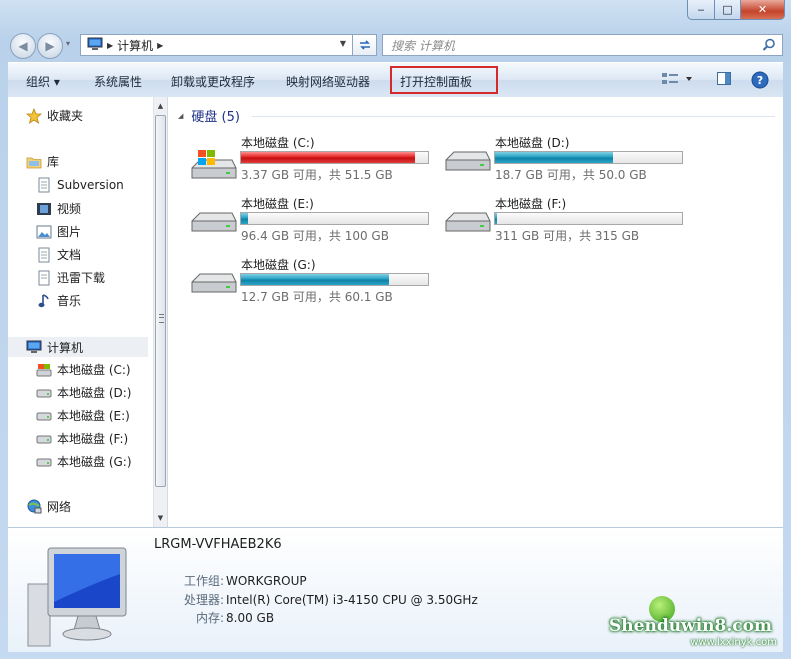  Describe the element at coordinates (50, 46) in the screenshot. I see `forward-button: ▶` at that location.